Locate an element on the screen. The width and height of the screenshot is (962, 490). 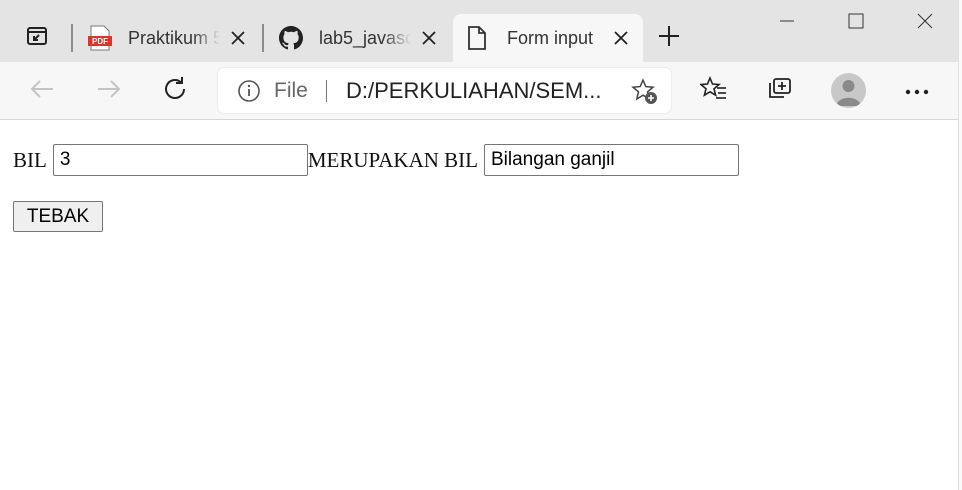
minimize-icon is located at coordinates (787, 23).